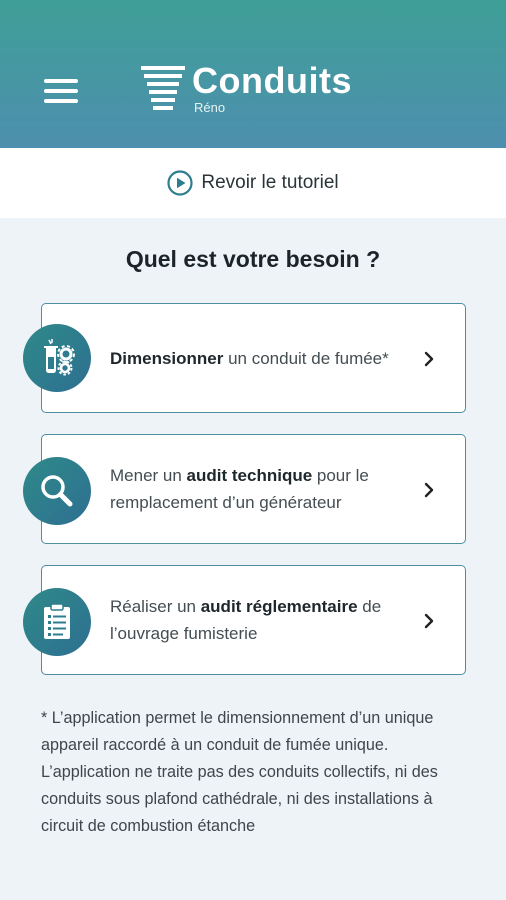 The width and height of the screenshot is (506, 900). What do you see at coordinates (61, 91) in the screenshot?
I see `hamburger-icon` at bounding box center [61, 91].